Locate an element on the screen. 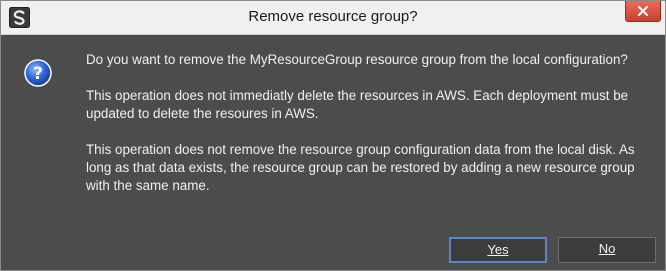 This screenshot has width=666, height=271. close-button is located at coordinates (643, 11).